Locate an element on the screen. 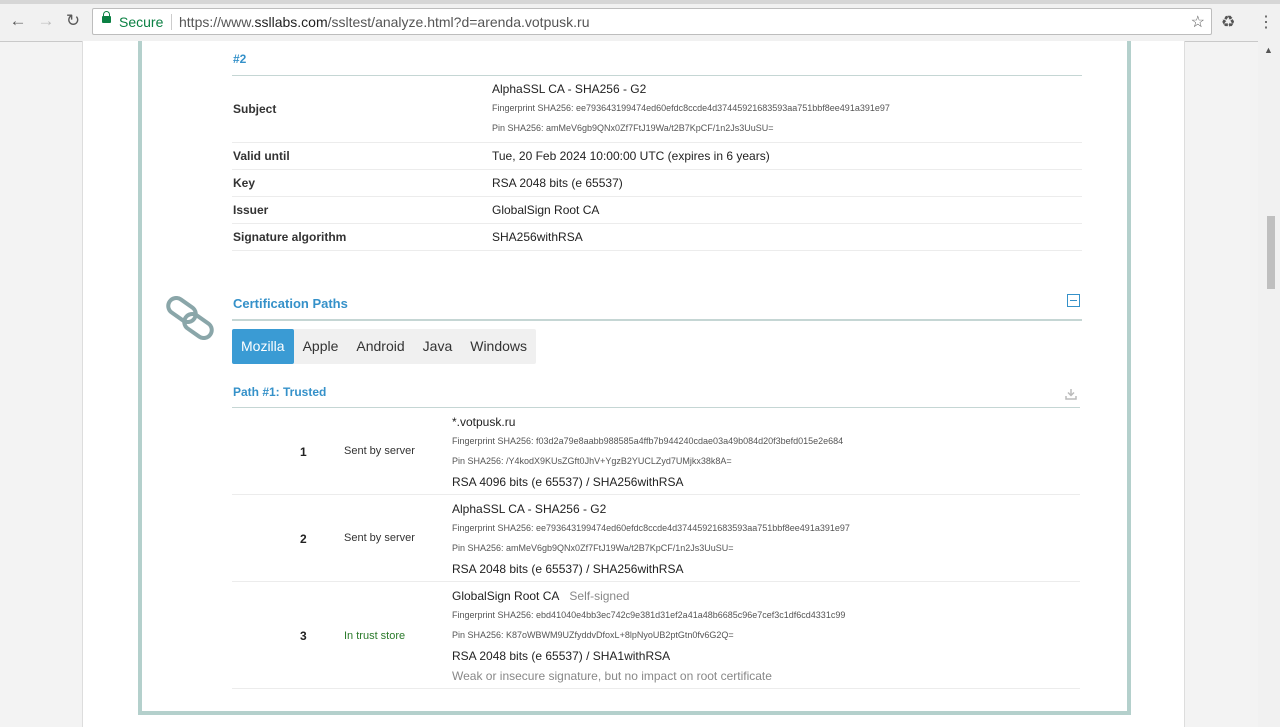  download-icon is located at coordinates (1071, 394).